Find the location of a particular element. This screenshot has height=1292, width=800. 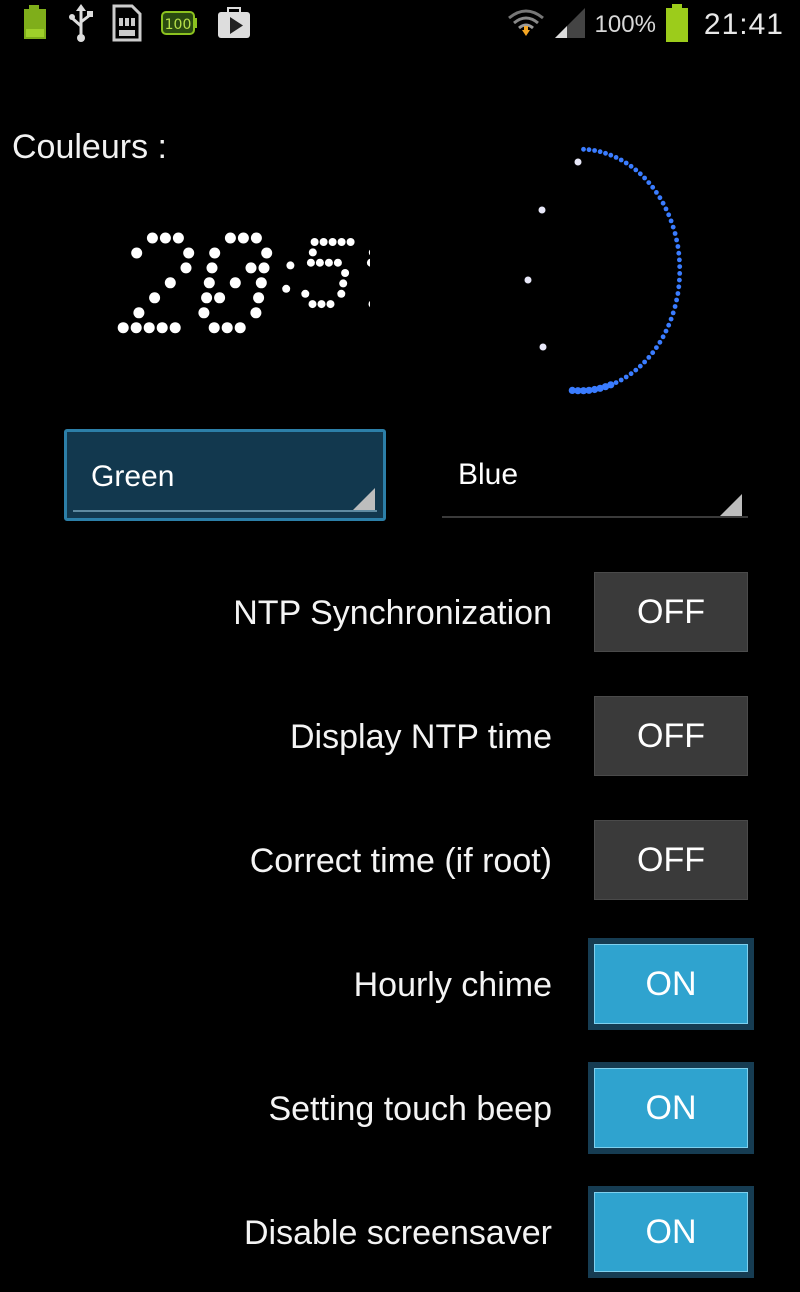

seconds-color-spinner: Blue is located at coordinates (595, 478).